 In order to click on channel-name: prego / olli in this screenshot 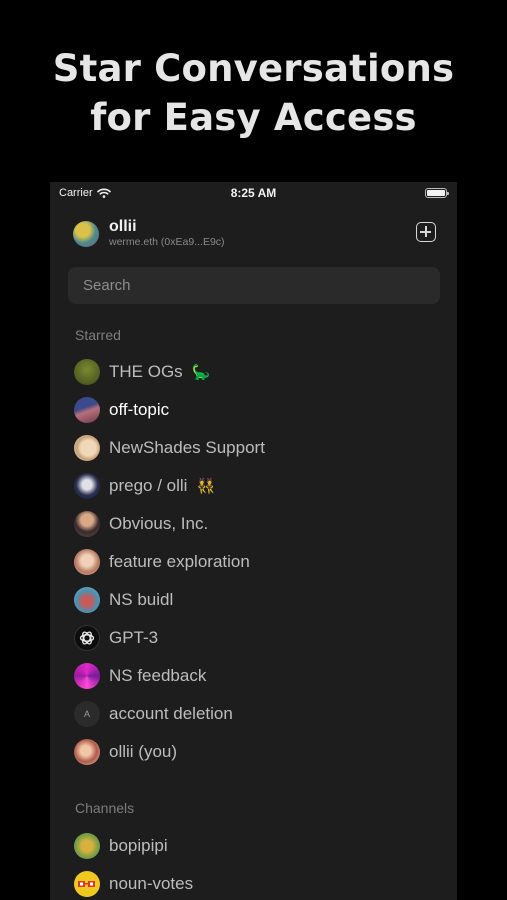, I will do `click(148, 485)`.